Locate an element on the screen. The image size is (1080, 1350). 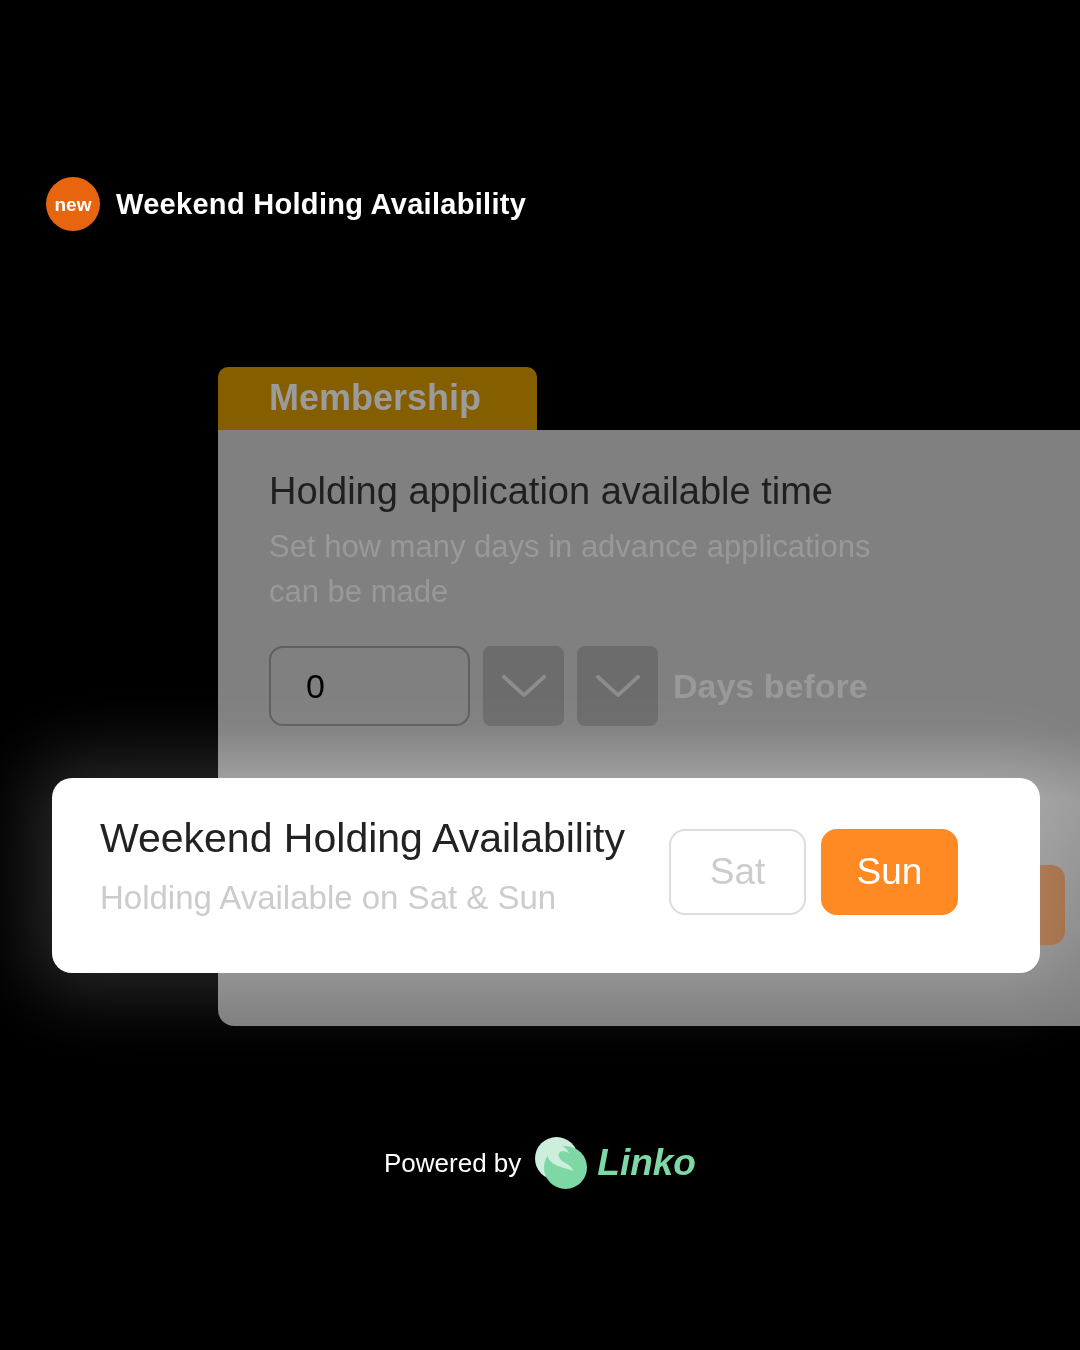
day-toggle-button: Sun is located at coordinates (889, 872).